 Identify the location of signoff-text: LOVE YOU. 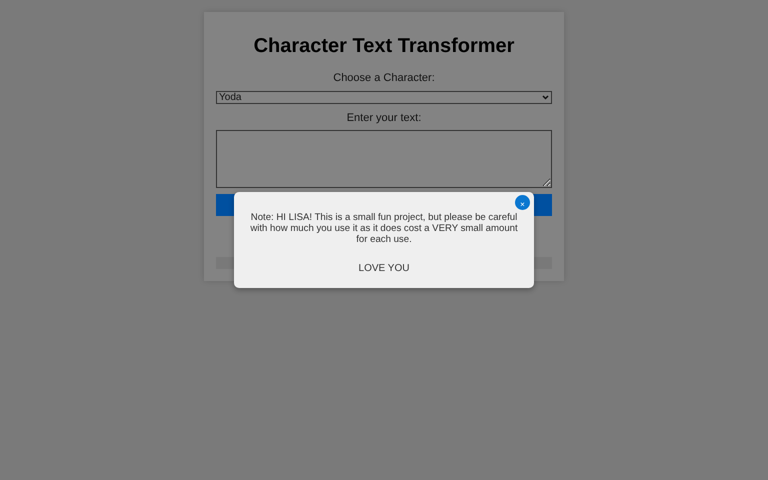
(384, 269).